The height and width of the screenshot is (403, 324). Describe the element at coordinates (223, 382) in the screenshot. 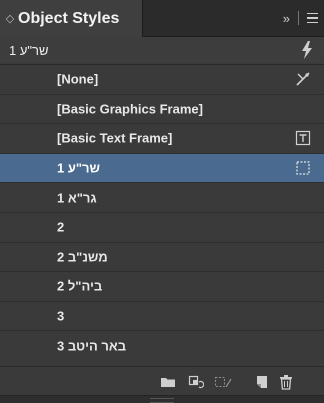

I see `clear-attributes-icon` at that location.